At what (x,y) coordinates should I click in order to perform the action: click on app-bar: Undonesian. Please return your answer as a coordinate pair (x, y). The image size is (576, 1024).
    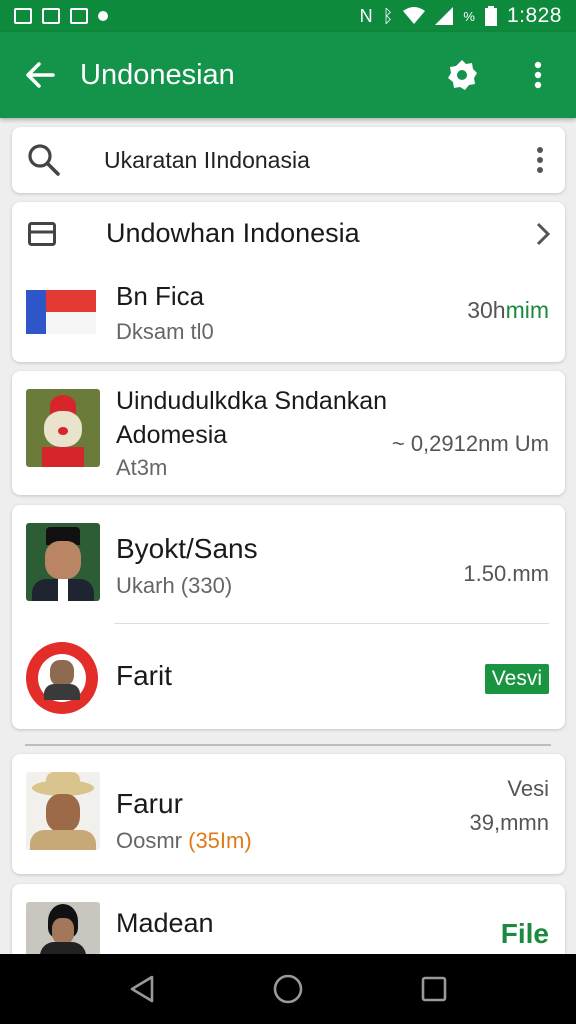
    Looking at the image, I should click on (288, 75).